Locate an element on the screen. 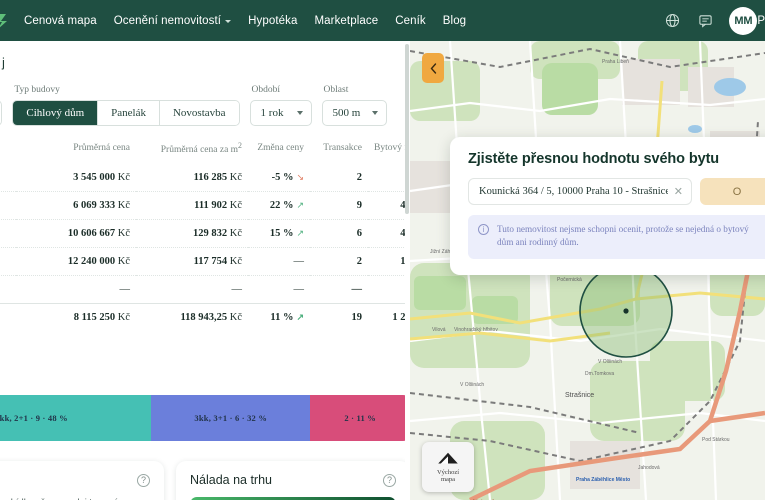  table-cell-avg-price-m2: 117 754 Kč is located at coordinates (192, 261).